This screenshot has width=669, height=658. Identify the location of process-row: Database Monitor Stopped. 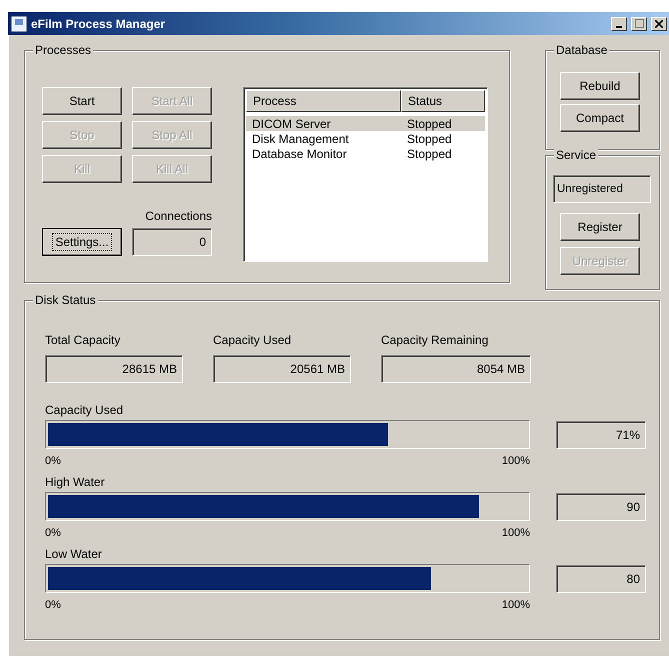
(365, 153).